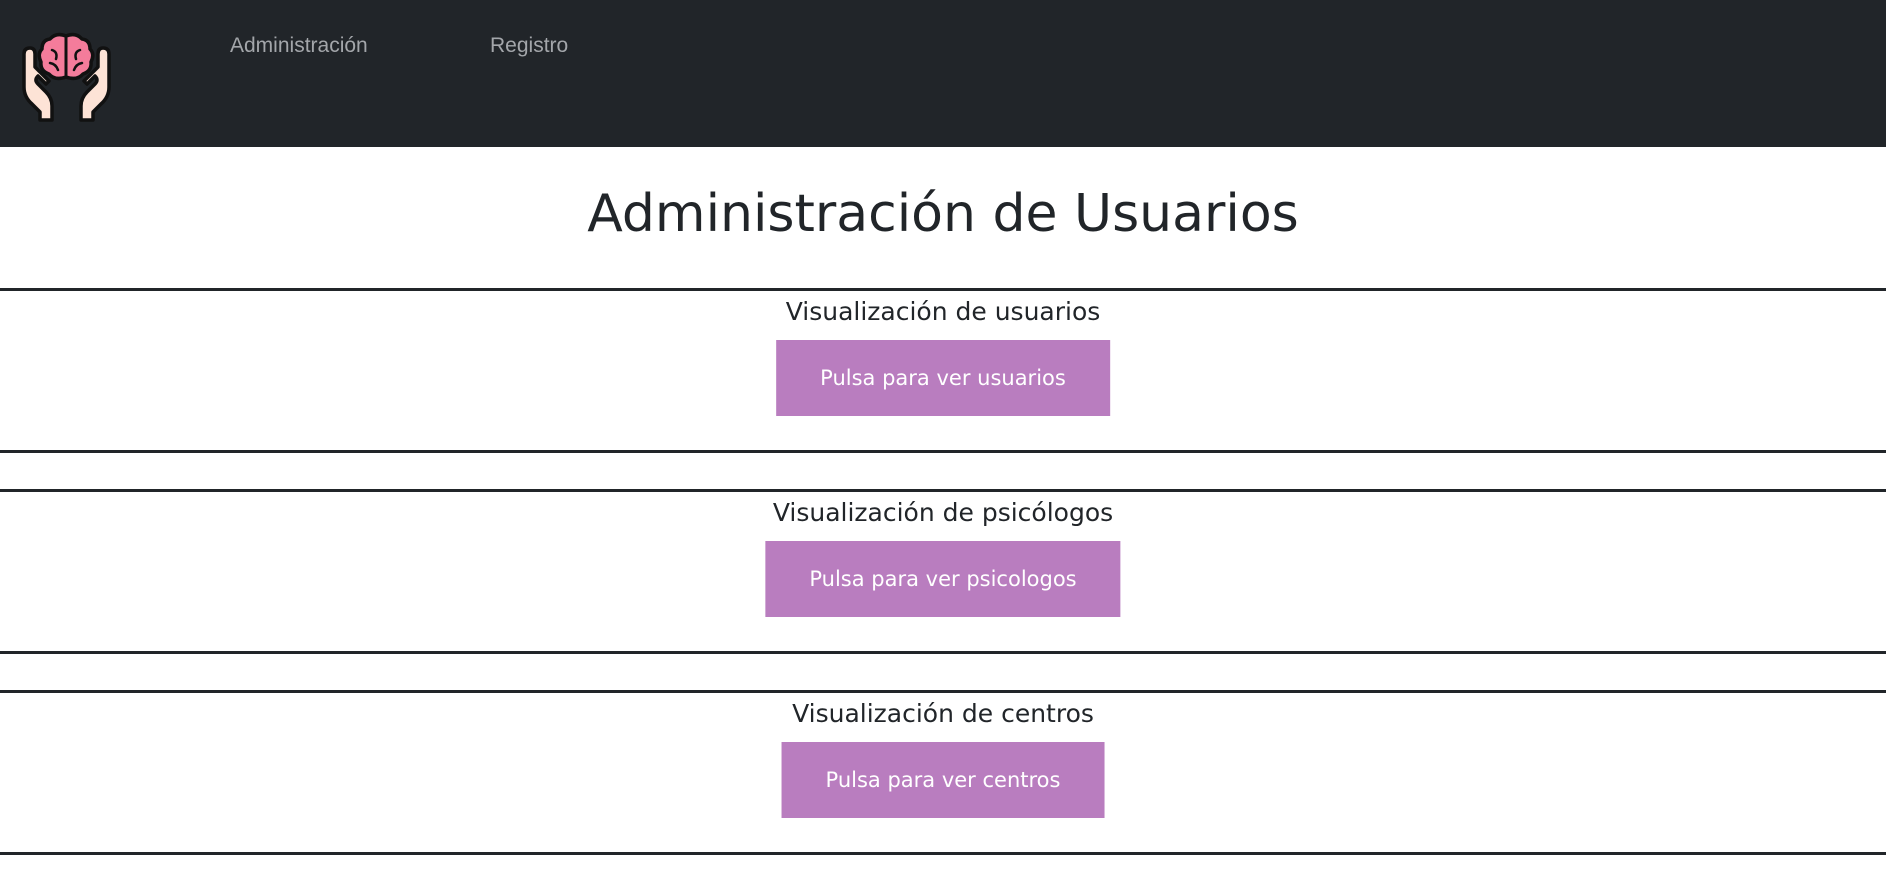 The image size is (1886, 885). What do you see at coordinates (299, 46) in the screenshot?
I see `nav-link-administracion: Administración` at bounding box center [299, 46].